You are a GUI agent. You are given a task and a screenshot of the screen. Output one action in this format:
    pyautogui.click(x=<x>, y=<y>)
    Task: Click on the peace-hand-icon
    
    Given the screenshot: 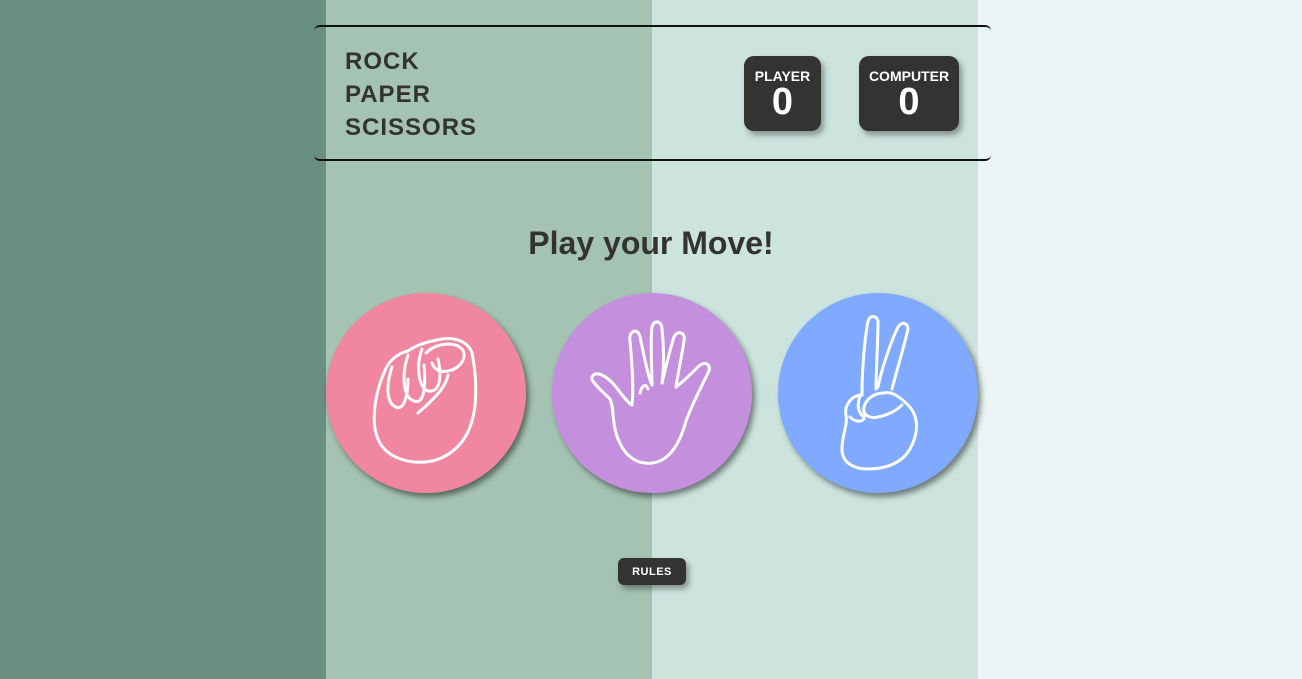 What is the action you would take?
    pyautogui.click(x=879, y=393)
    